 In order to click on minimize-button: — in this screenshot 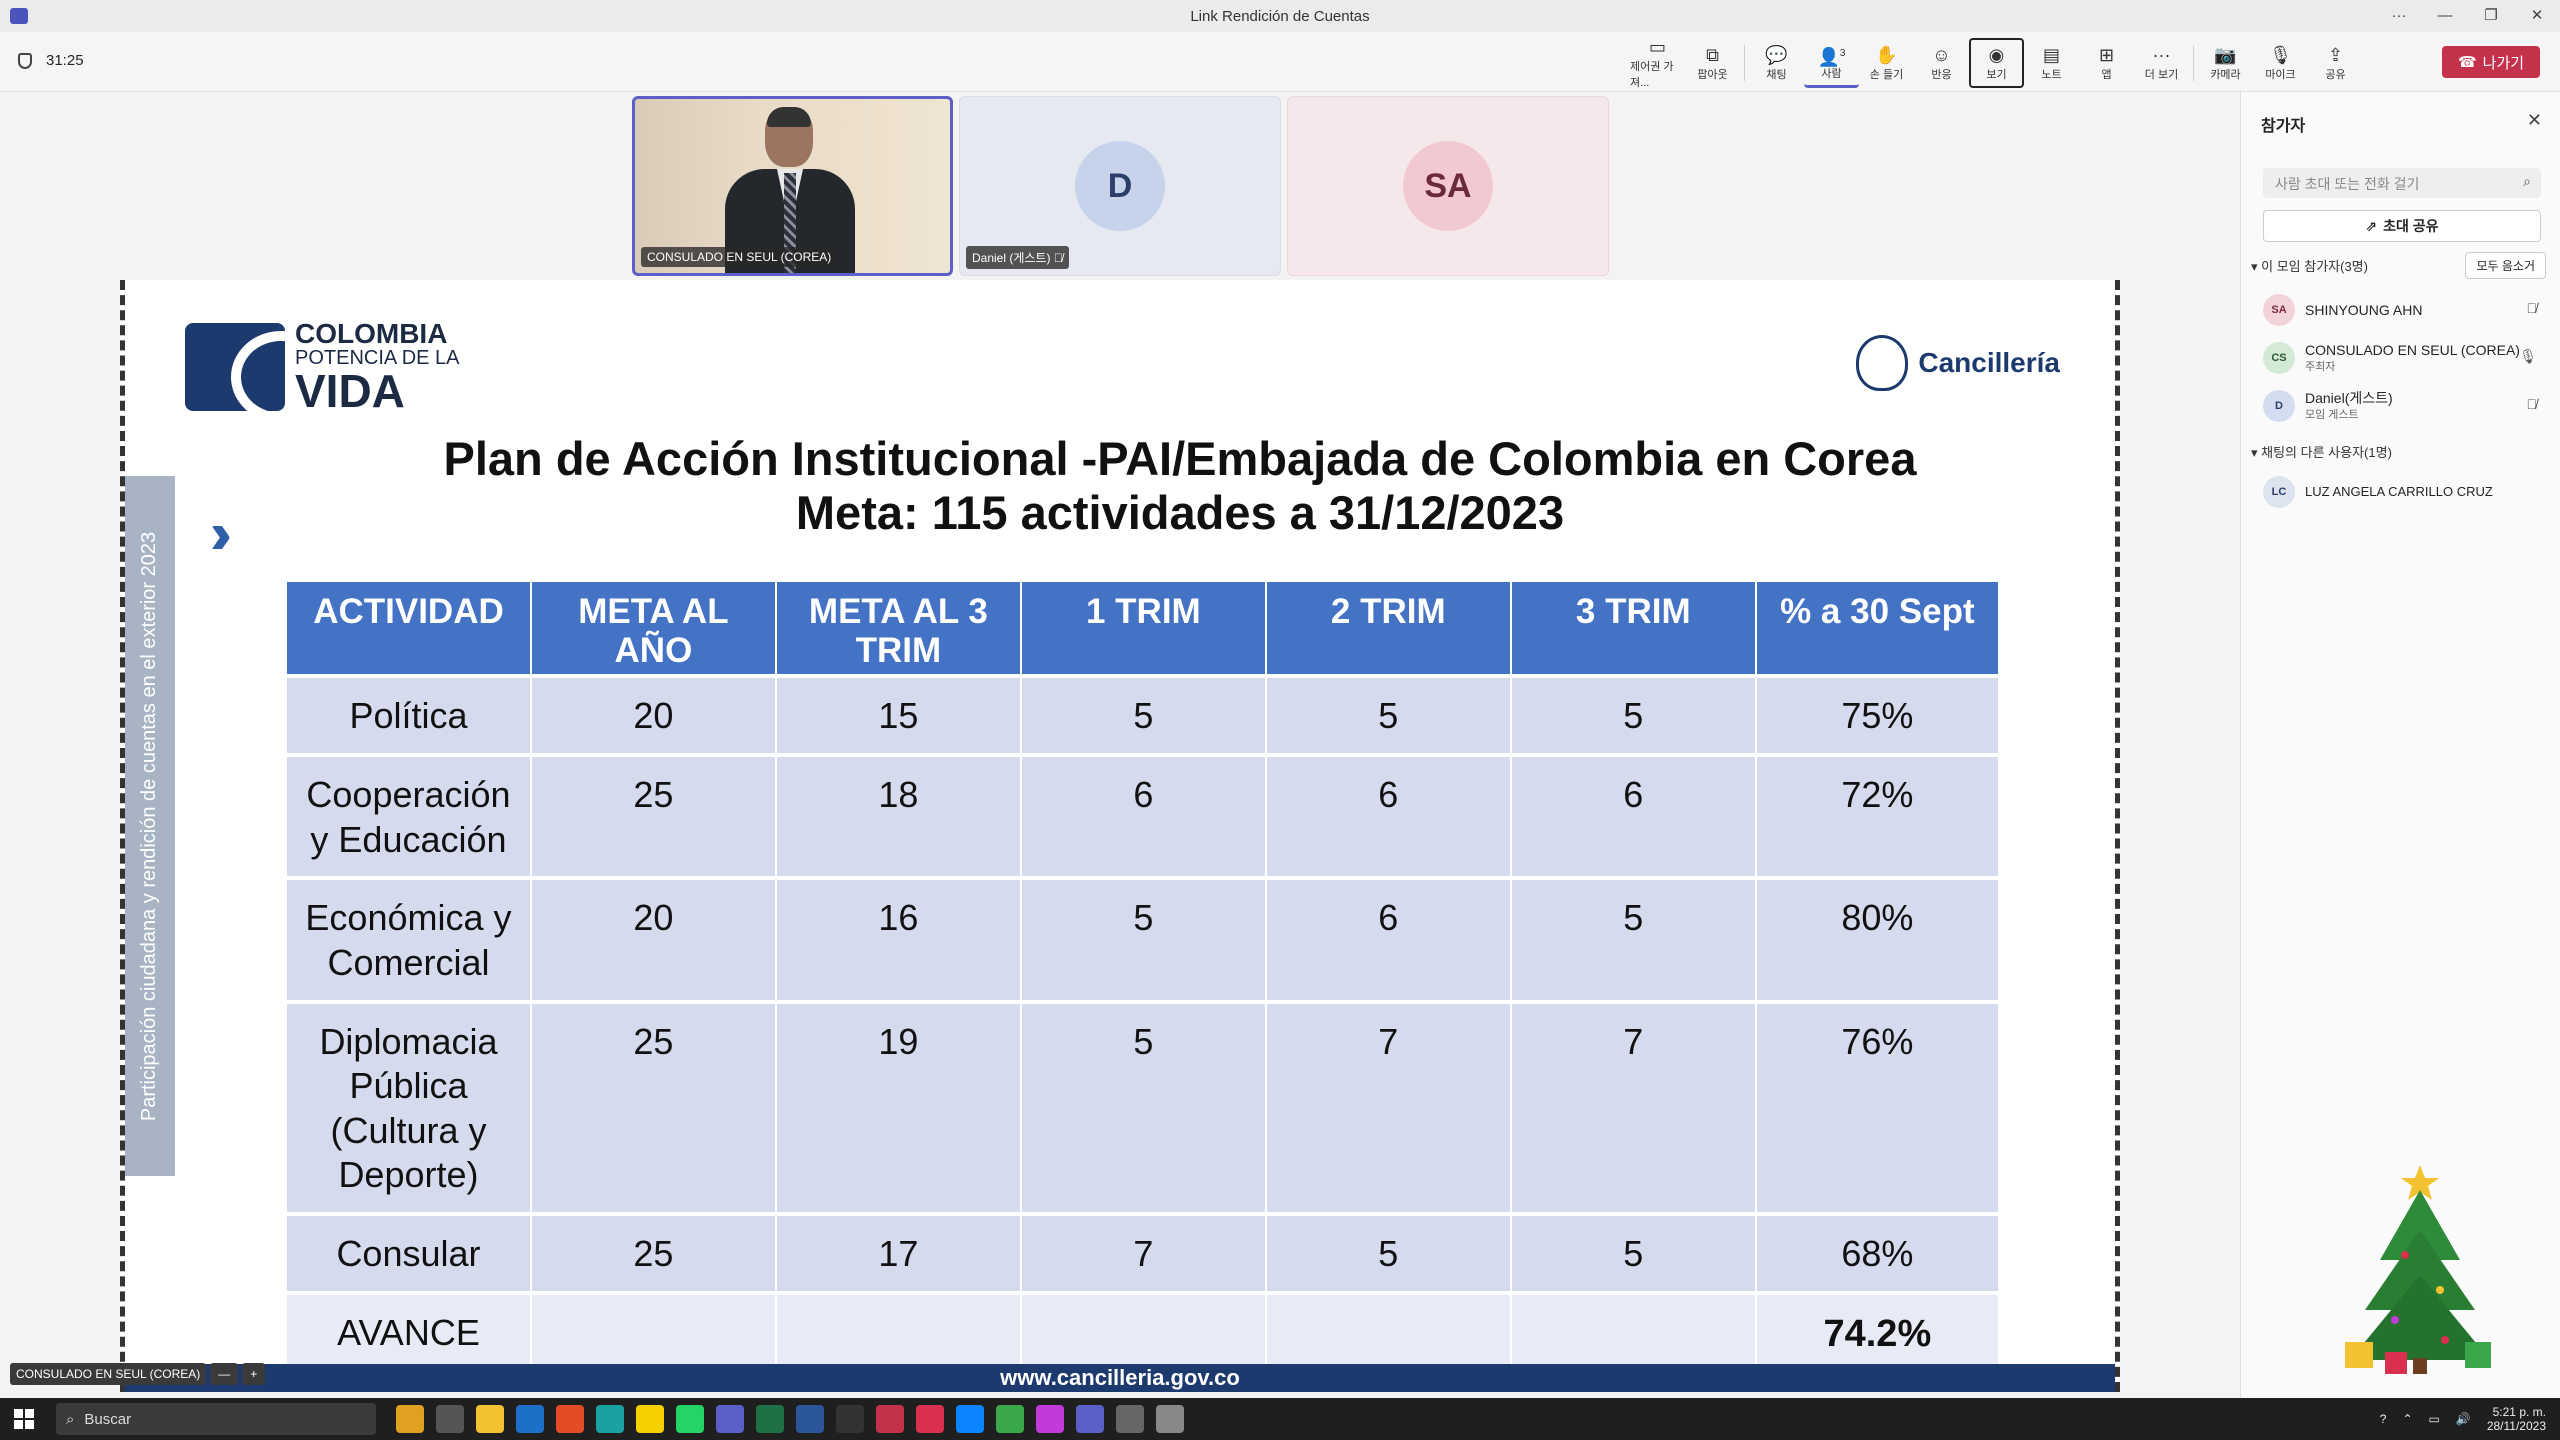, I will do `click(2445, 16)`.